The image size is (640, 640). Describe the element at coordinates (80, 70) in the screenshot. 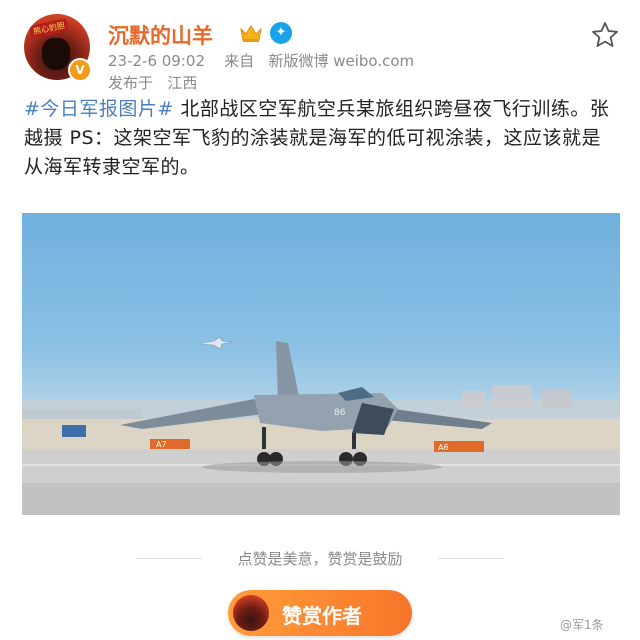

I see `member-badge-icon: V` at that location.